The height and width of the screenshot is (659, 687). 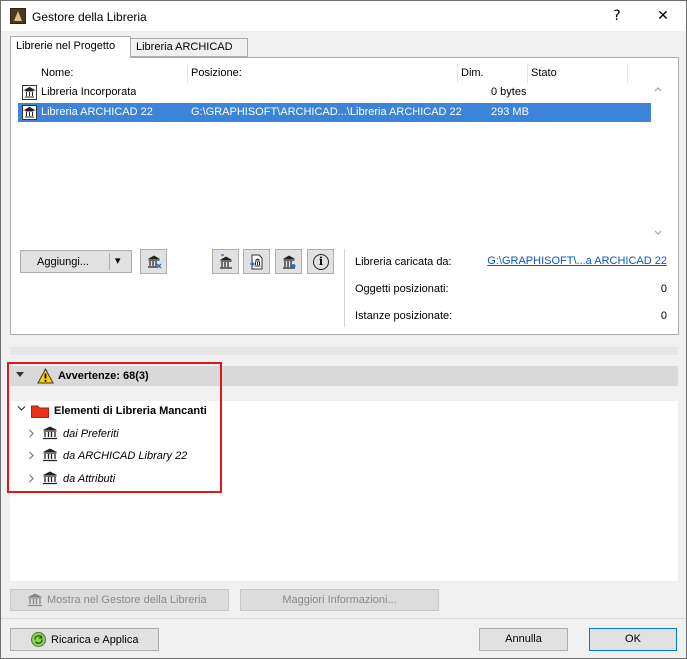 What do you see at coordinates (127, 600) in the screenshot?
I see `show-in-manager-label: Mostra nel Gestore della Libreria` at bounding box center [127, 600].